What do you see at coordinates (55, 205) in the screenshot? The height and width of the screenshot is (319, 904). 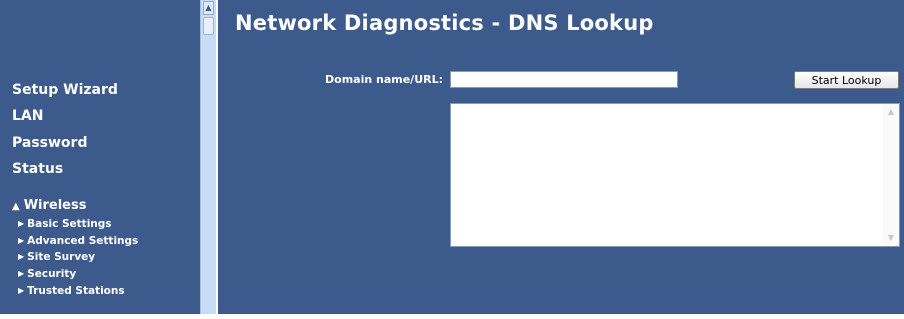 I see `sidebar-section-label: Wireless` at bounding box center [55, 205].